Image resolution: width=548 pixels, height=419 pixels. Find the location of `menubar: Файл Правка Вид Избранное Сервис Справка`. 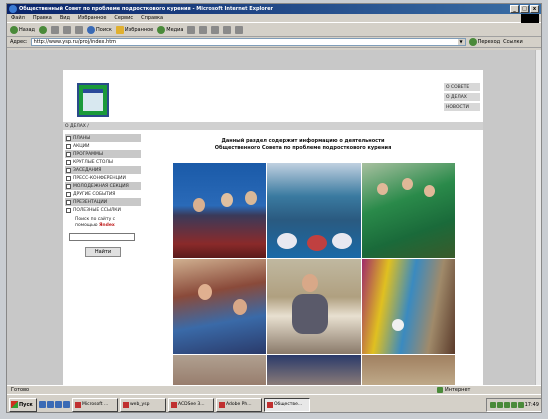

menubar: Файл Правка Вид Избранное Сервис Справка is located at coordinates (274, 18).